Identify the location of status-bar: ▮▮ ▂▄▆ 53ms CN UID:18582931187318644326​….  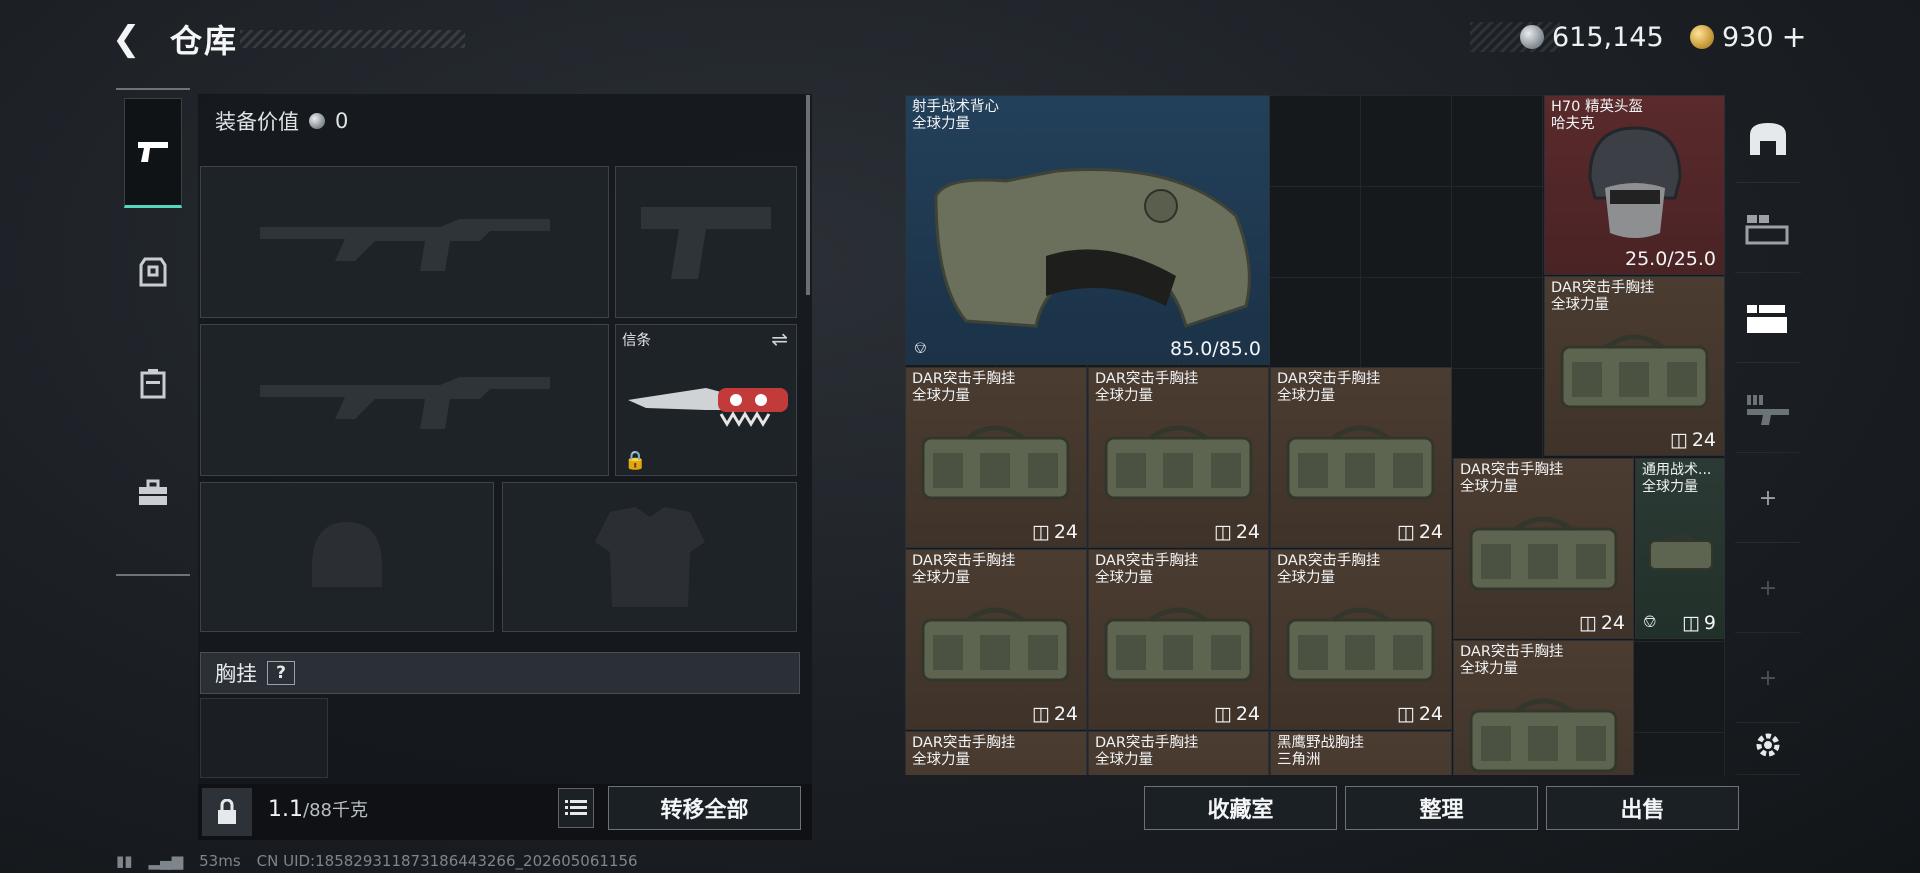
(377, 861).